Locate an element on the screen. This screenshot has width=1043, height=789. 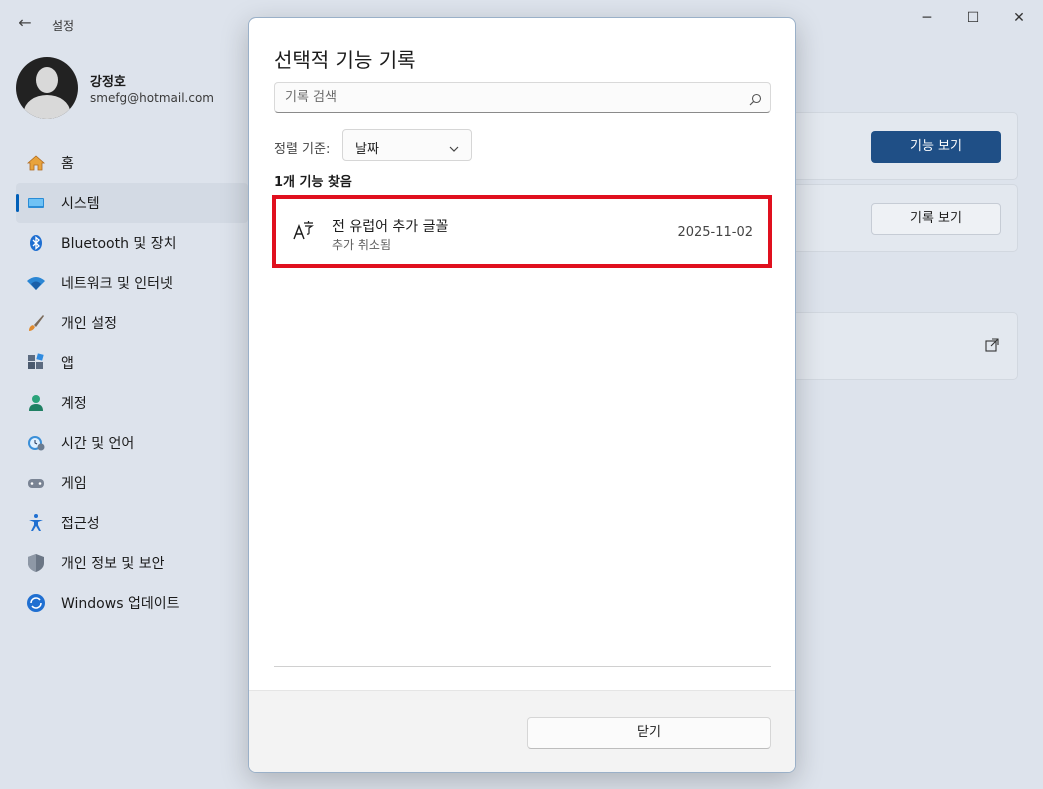
result-count: 1개 기능 찾음 is located at coordinates (313, 182).